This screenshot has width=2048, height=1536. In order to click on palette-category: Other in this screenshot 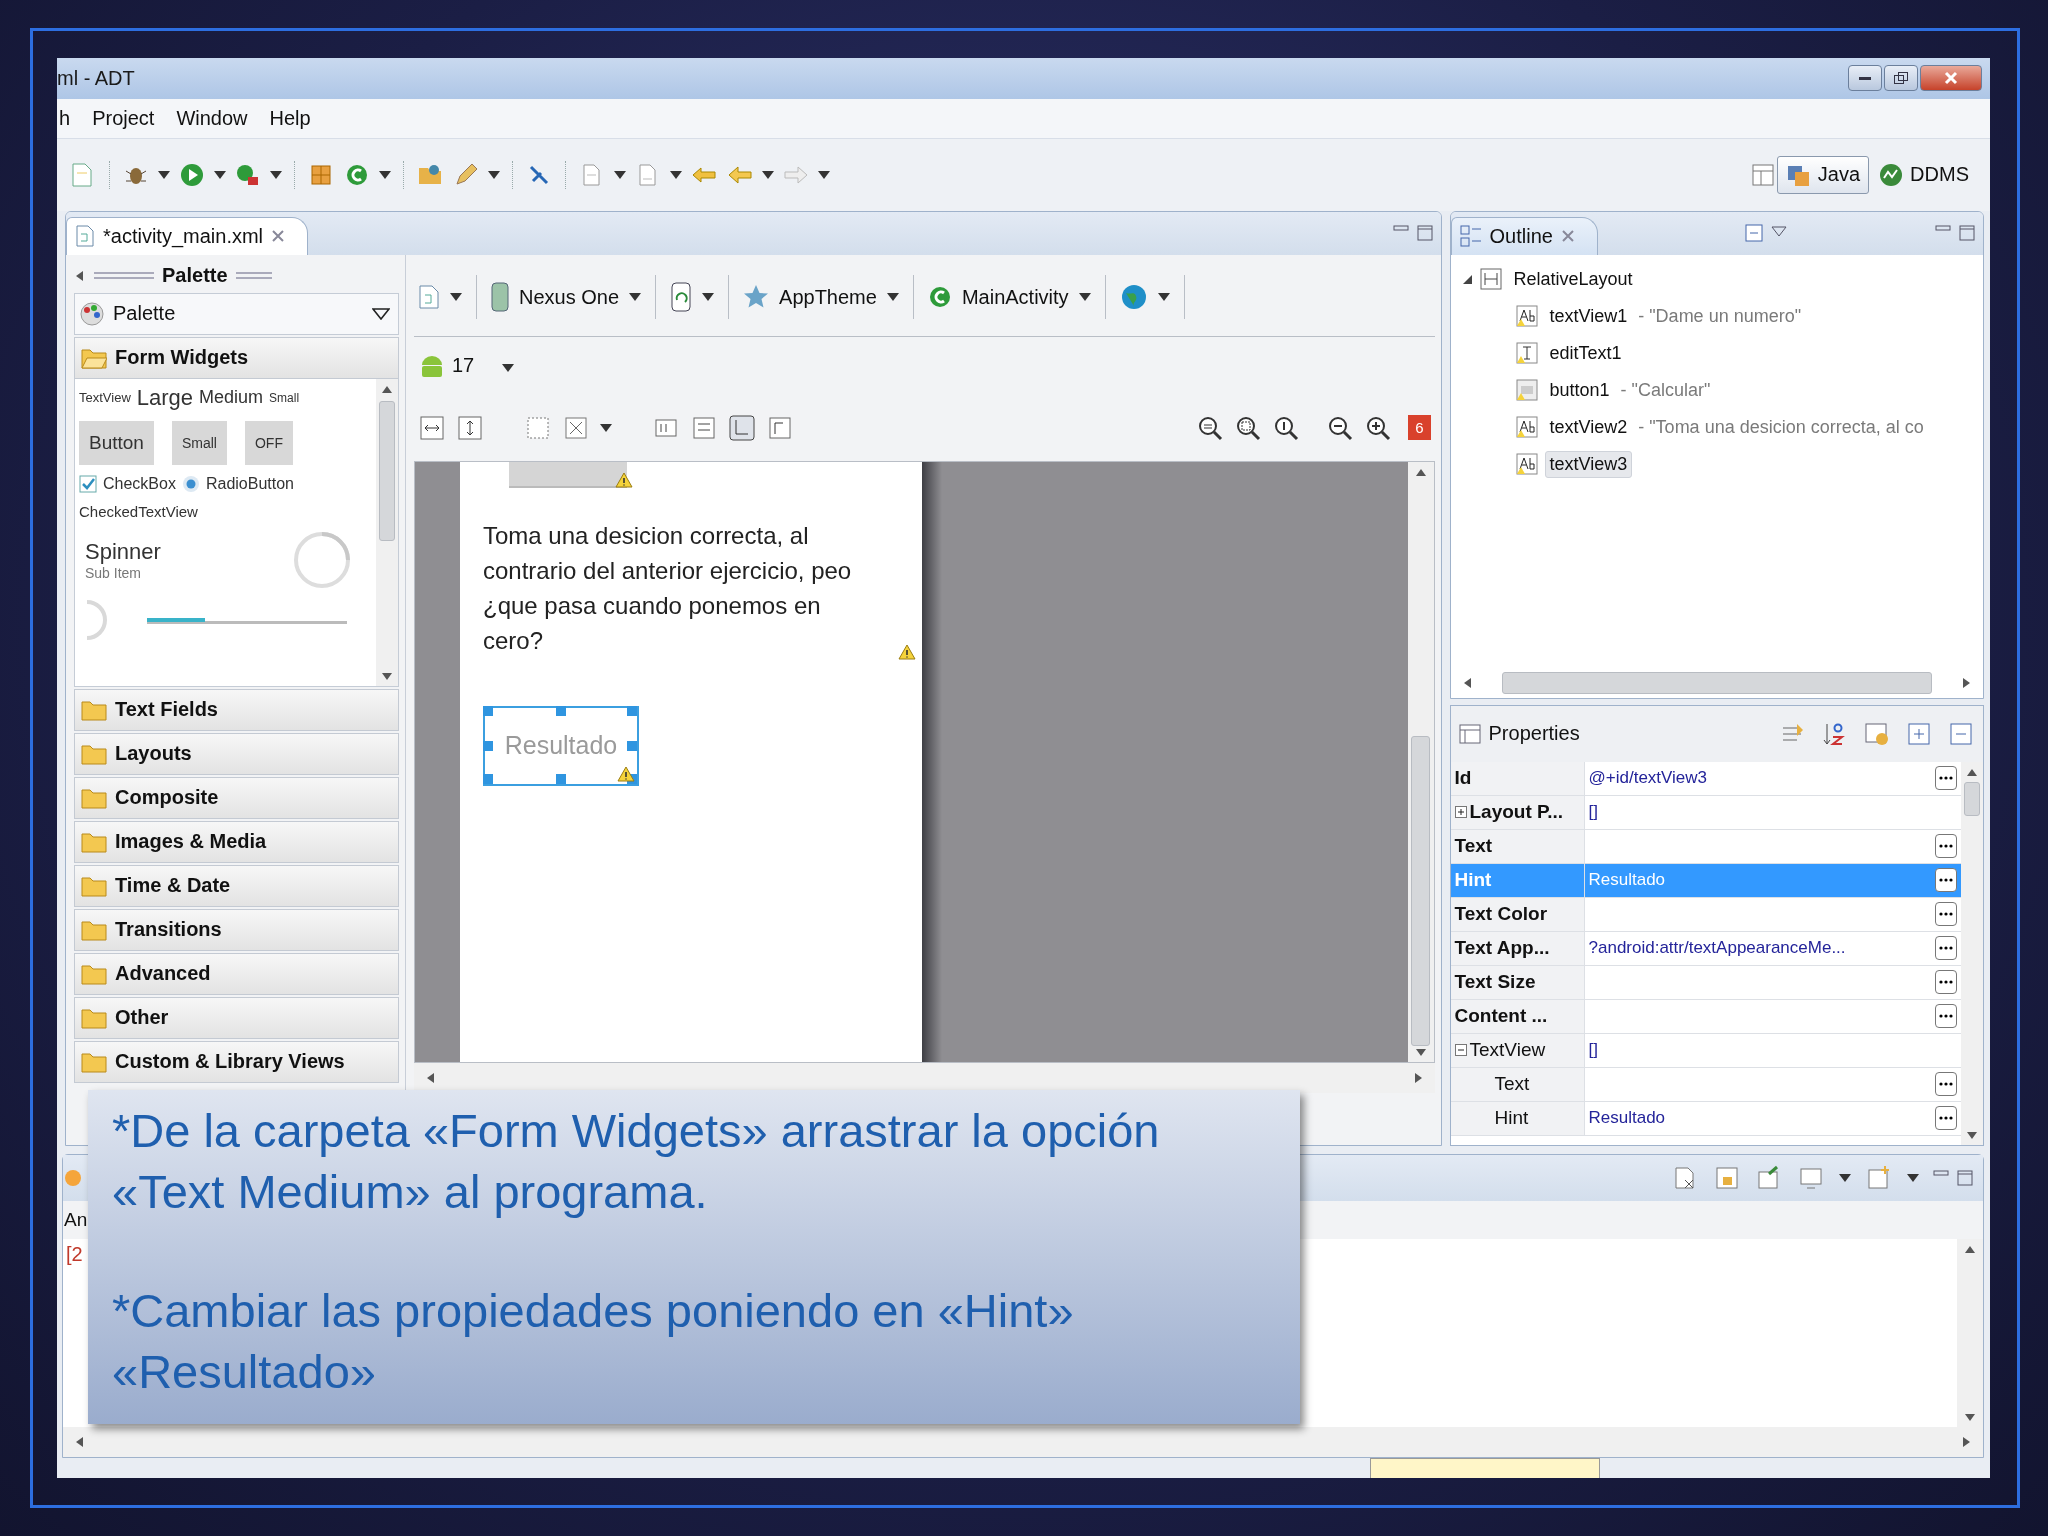, I will do `click(236, 1017)`.